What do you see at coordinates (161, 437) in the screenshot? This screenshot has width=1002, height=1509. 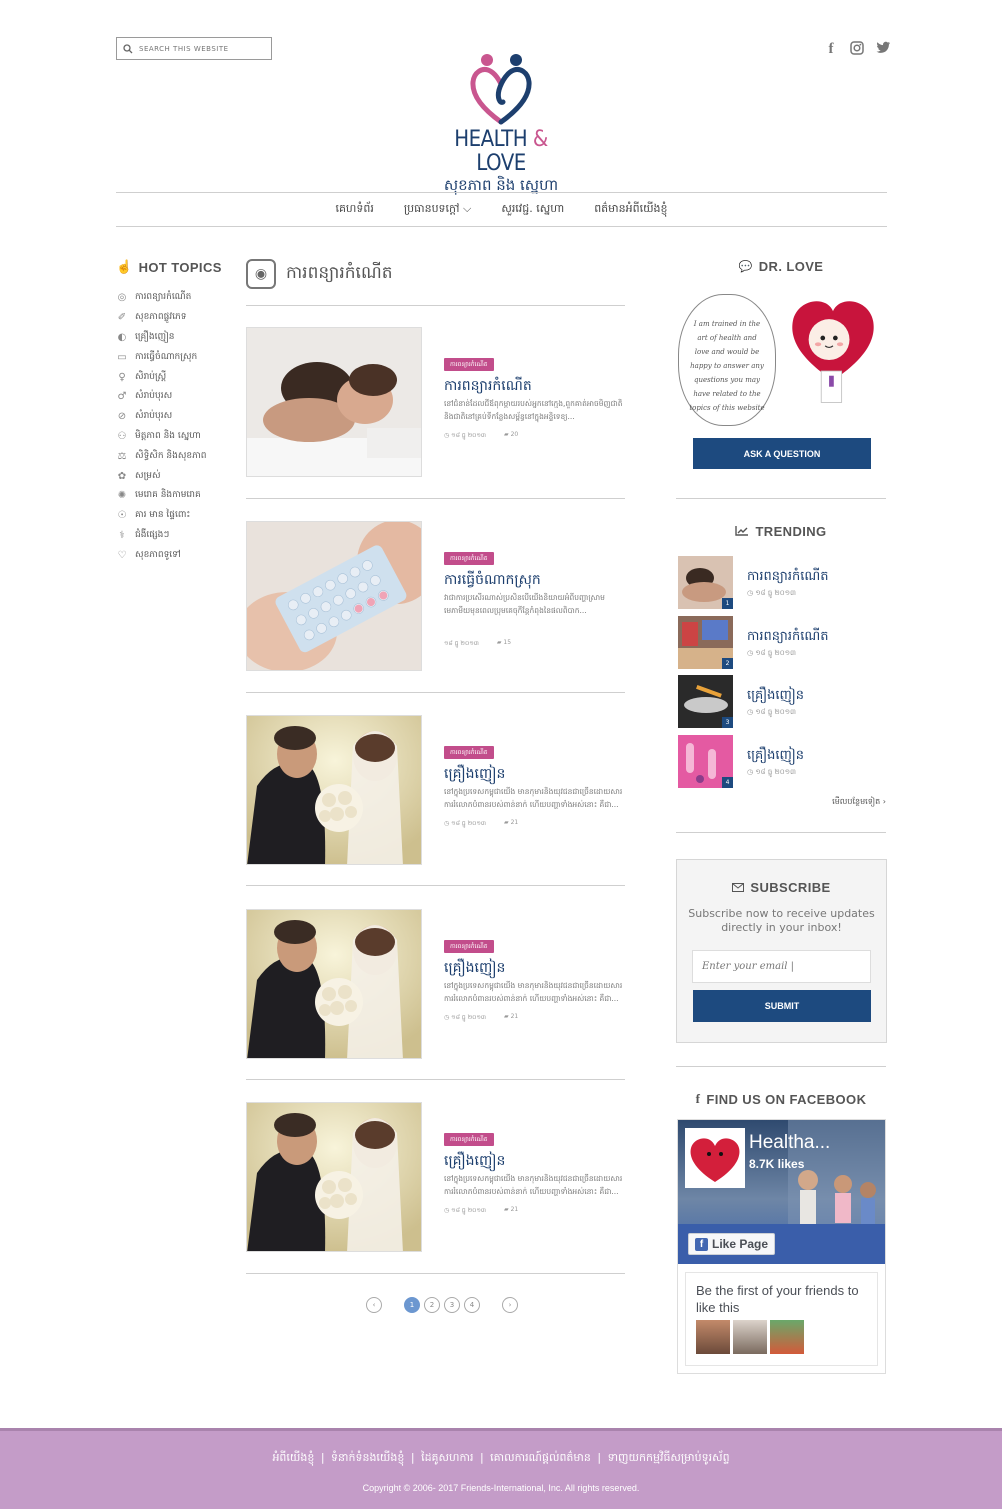 I see `topic-item: ⚇ មិត្តភាព និង ស្នេហា` at bounding box center [161, 437].